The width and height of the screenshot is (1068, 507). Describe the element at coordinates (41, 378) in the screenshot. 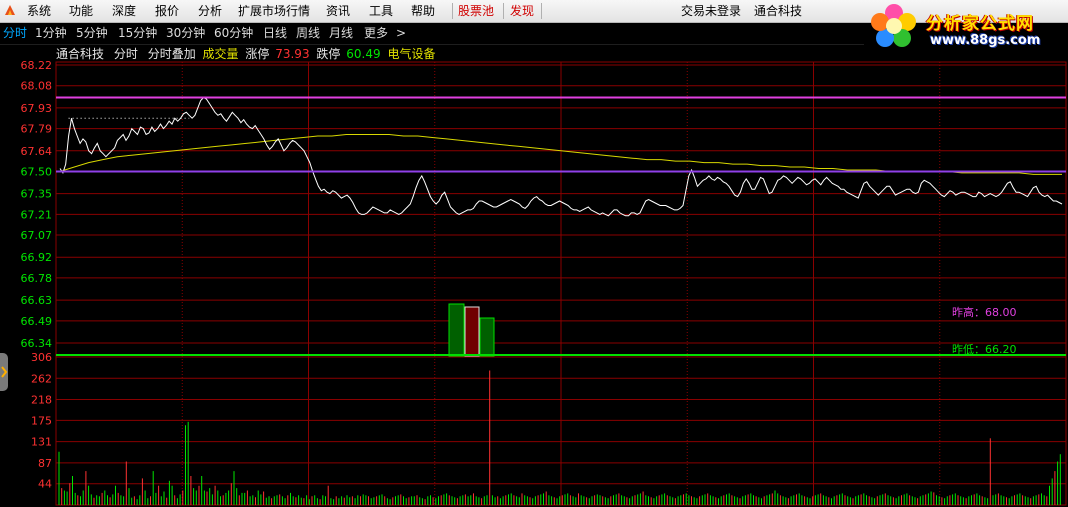

I see `volume-tick-label: 262` at that location.